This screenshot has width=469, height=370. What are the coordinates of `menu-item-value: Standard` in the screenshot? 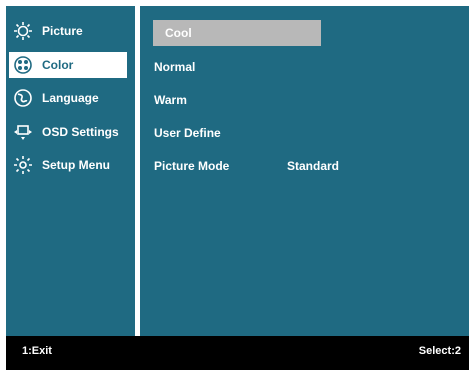 It's located at (313, 166).